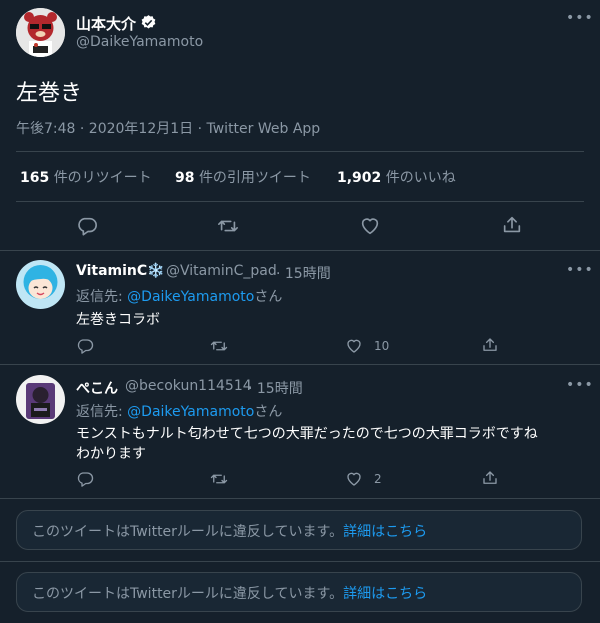 The height and width of the screenshot is (623, 600). What do you see at coordinates (382, 346) in the screenshot?
I see `like-count: 10` at bounding box center [382, 346].